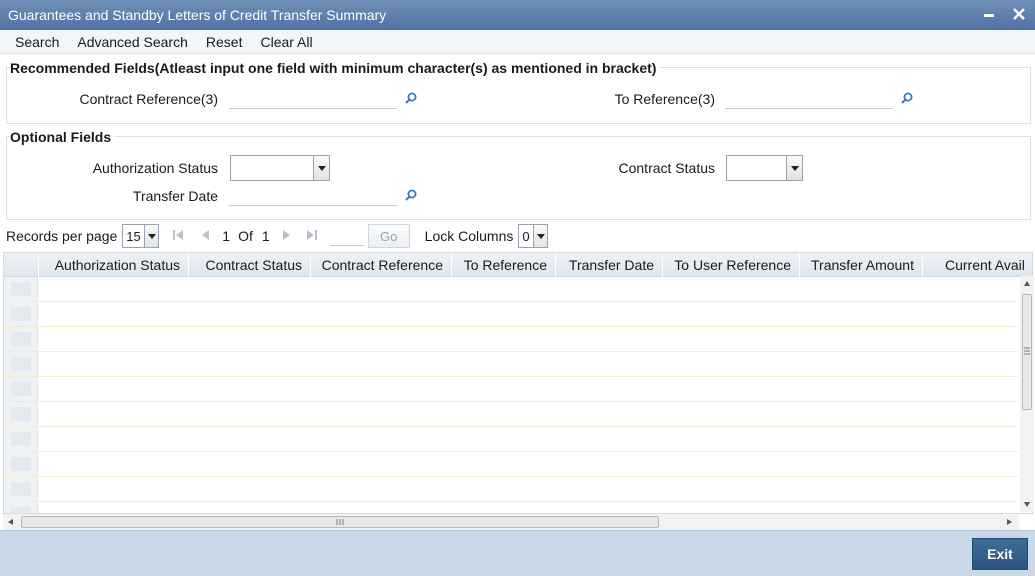  I want to click on go-button: Go, so click(388, 236).